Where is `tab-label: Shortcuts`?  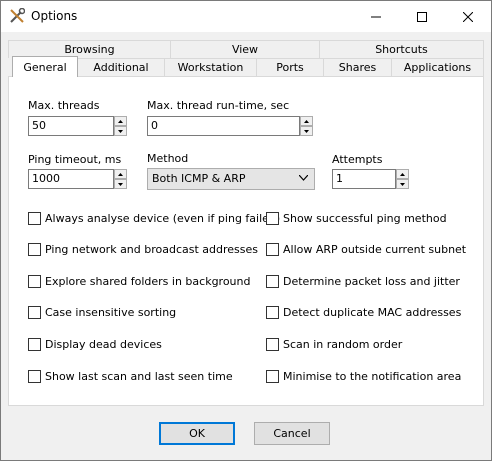 tab-label: Shortcuts is located at coordinates (401, 49).